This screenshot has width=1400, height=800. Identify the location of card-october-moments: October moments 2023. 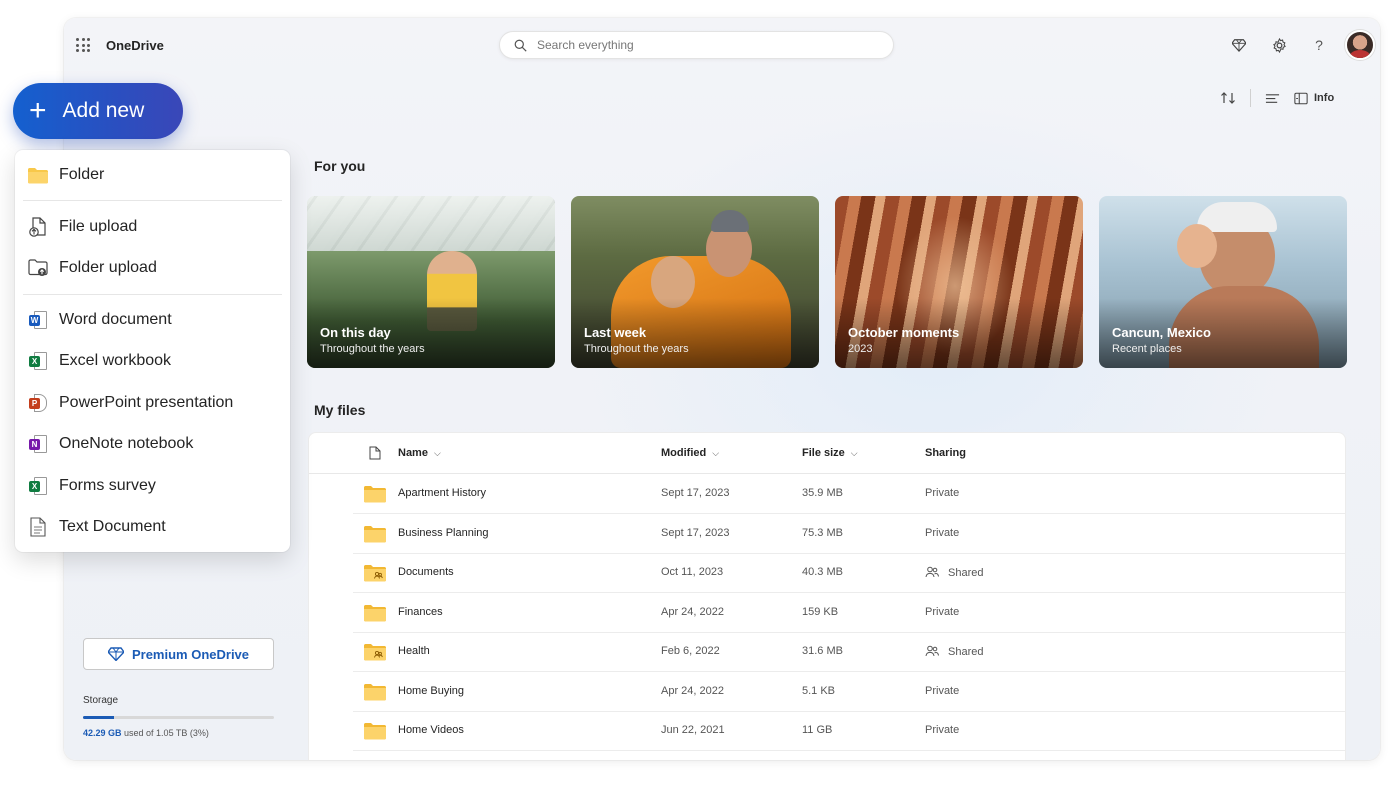
(959, 282).